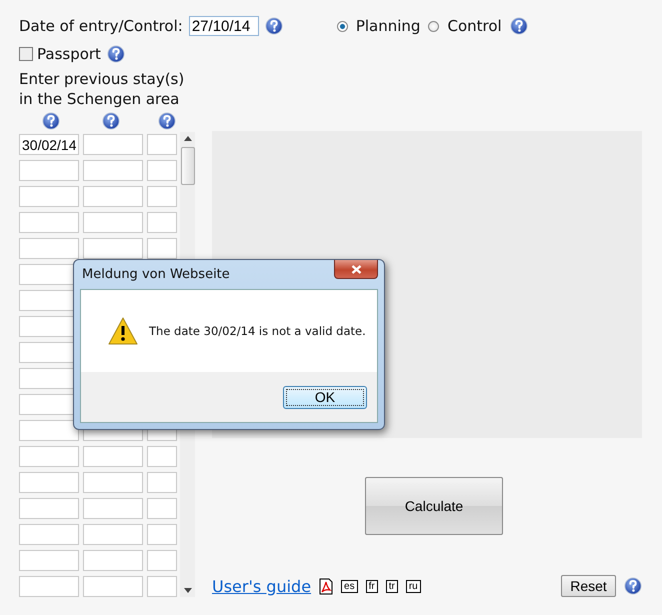 The width and height of the screenshot is (662, 615). I want to click on radio-label: Planning, so click(388, 26).